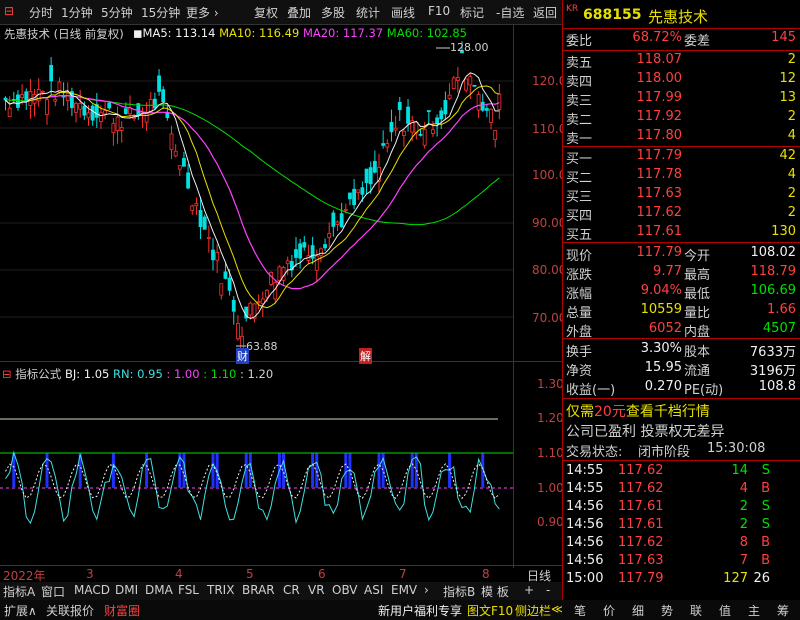 The height and width of the screenshot is (620, 800). I want to click on buy-level-label: 买一, so click(579, 159).